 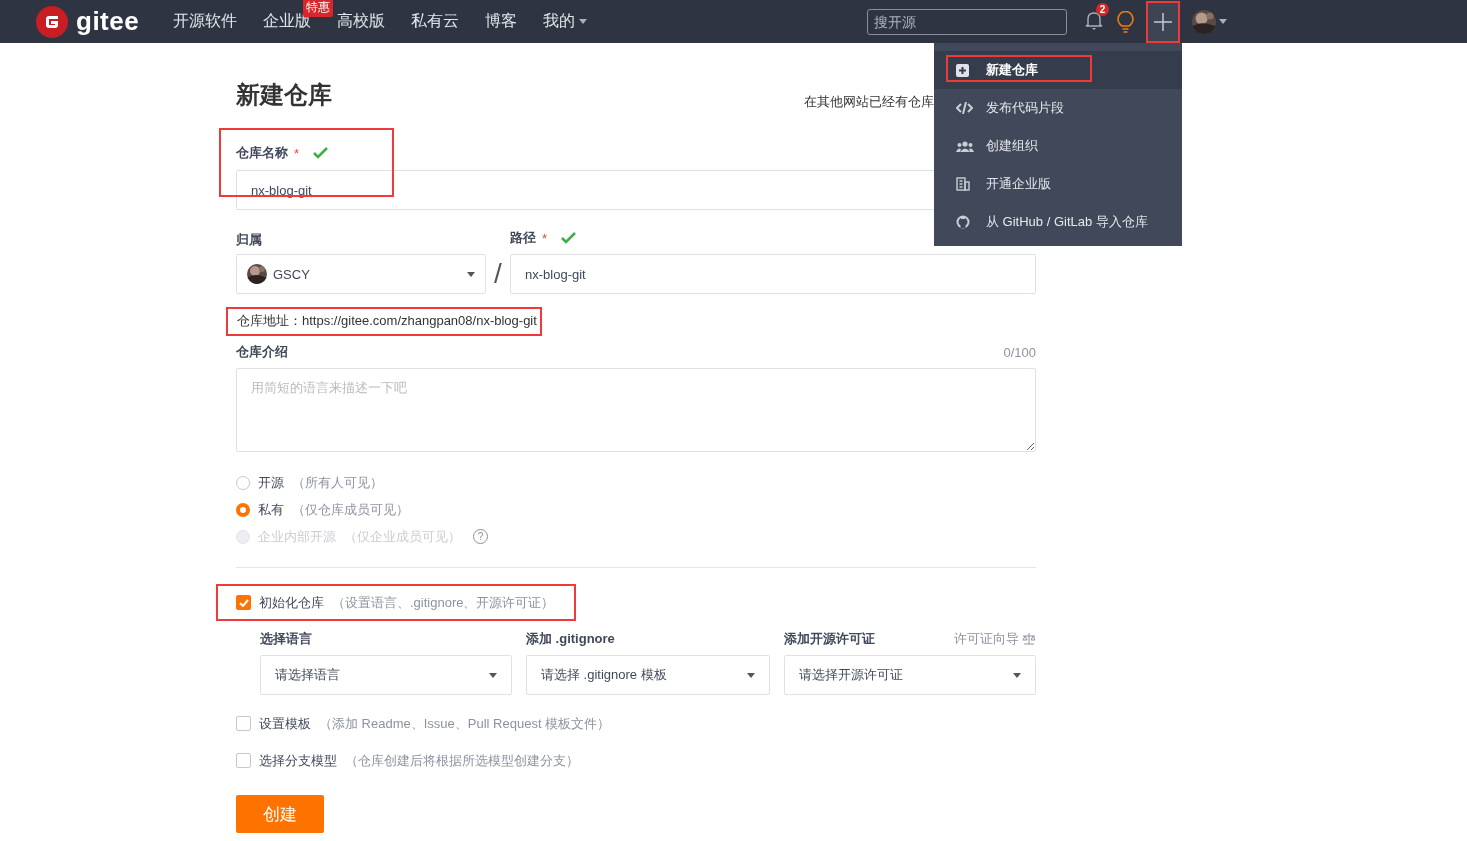 I want to click on option-label: 初始化仓库, so click(x=291, y=602).